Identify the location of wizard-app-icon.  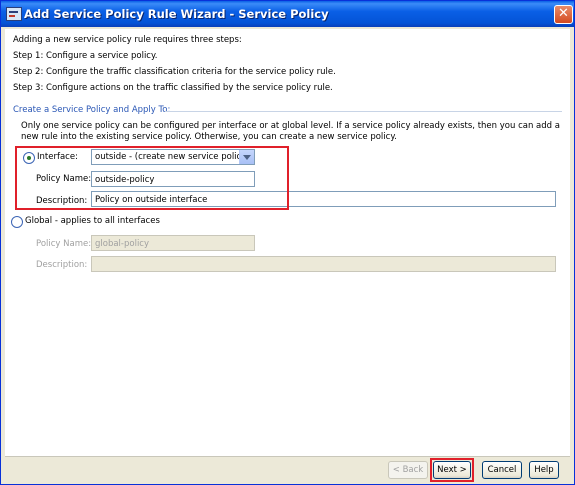
(14, 14).